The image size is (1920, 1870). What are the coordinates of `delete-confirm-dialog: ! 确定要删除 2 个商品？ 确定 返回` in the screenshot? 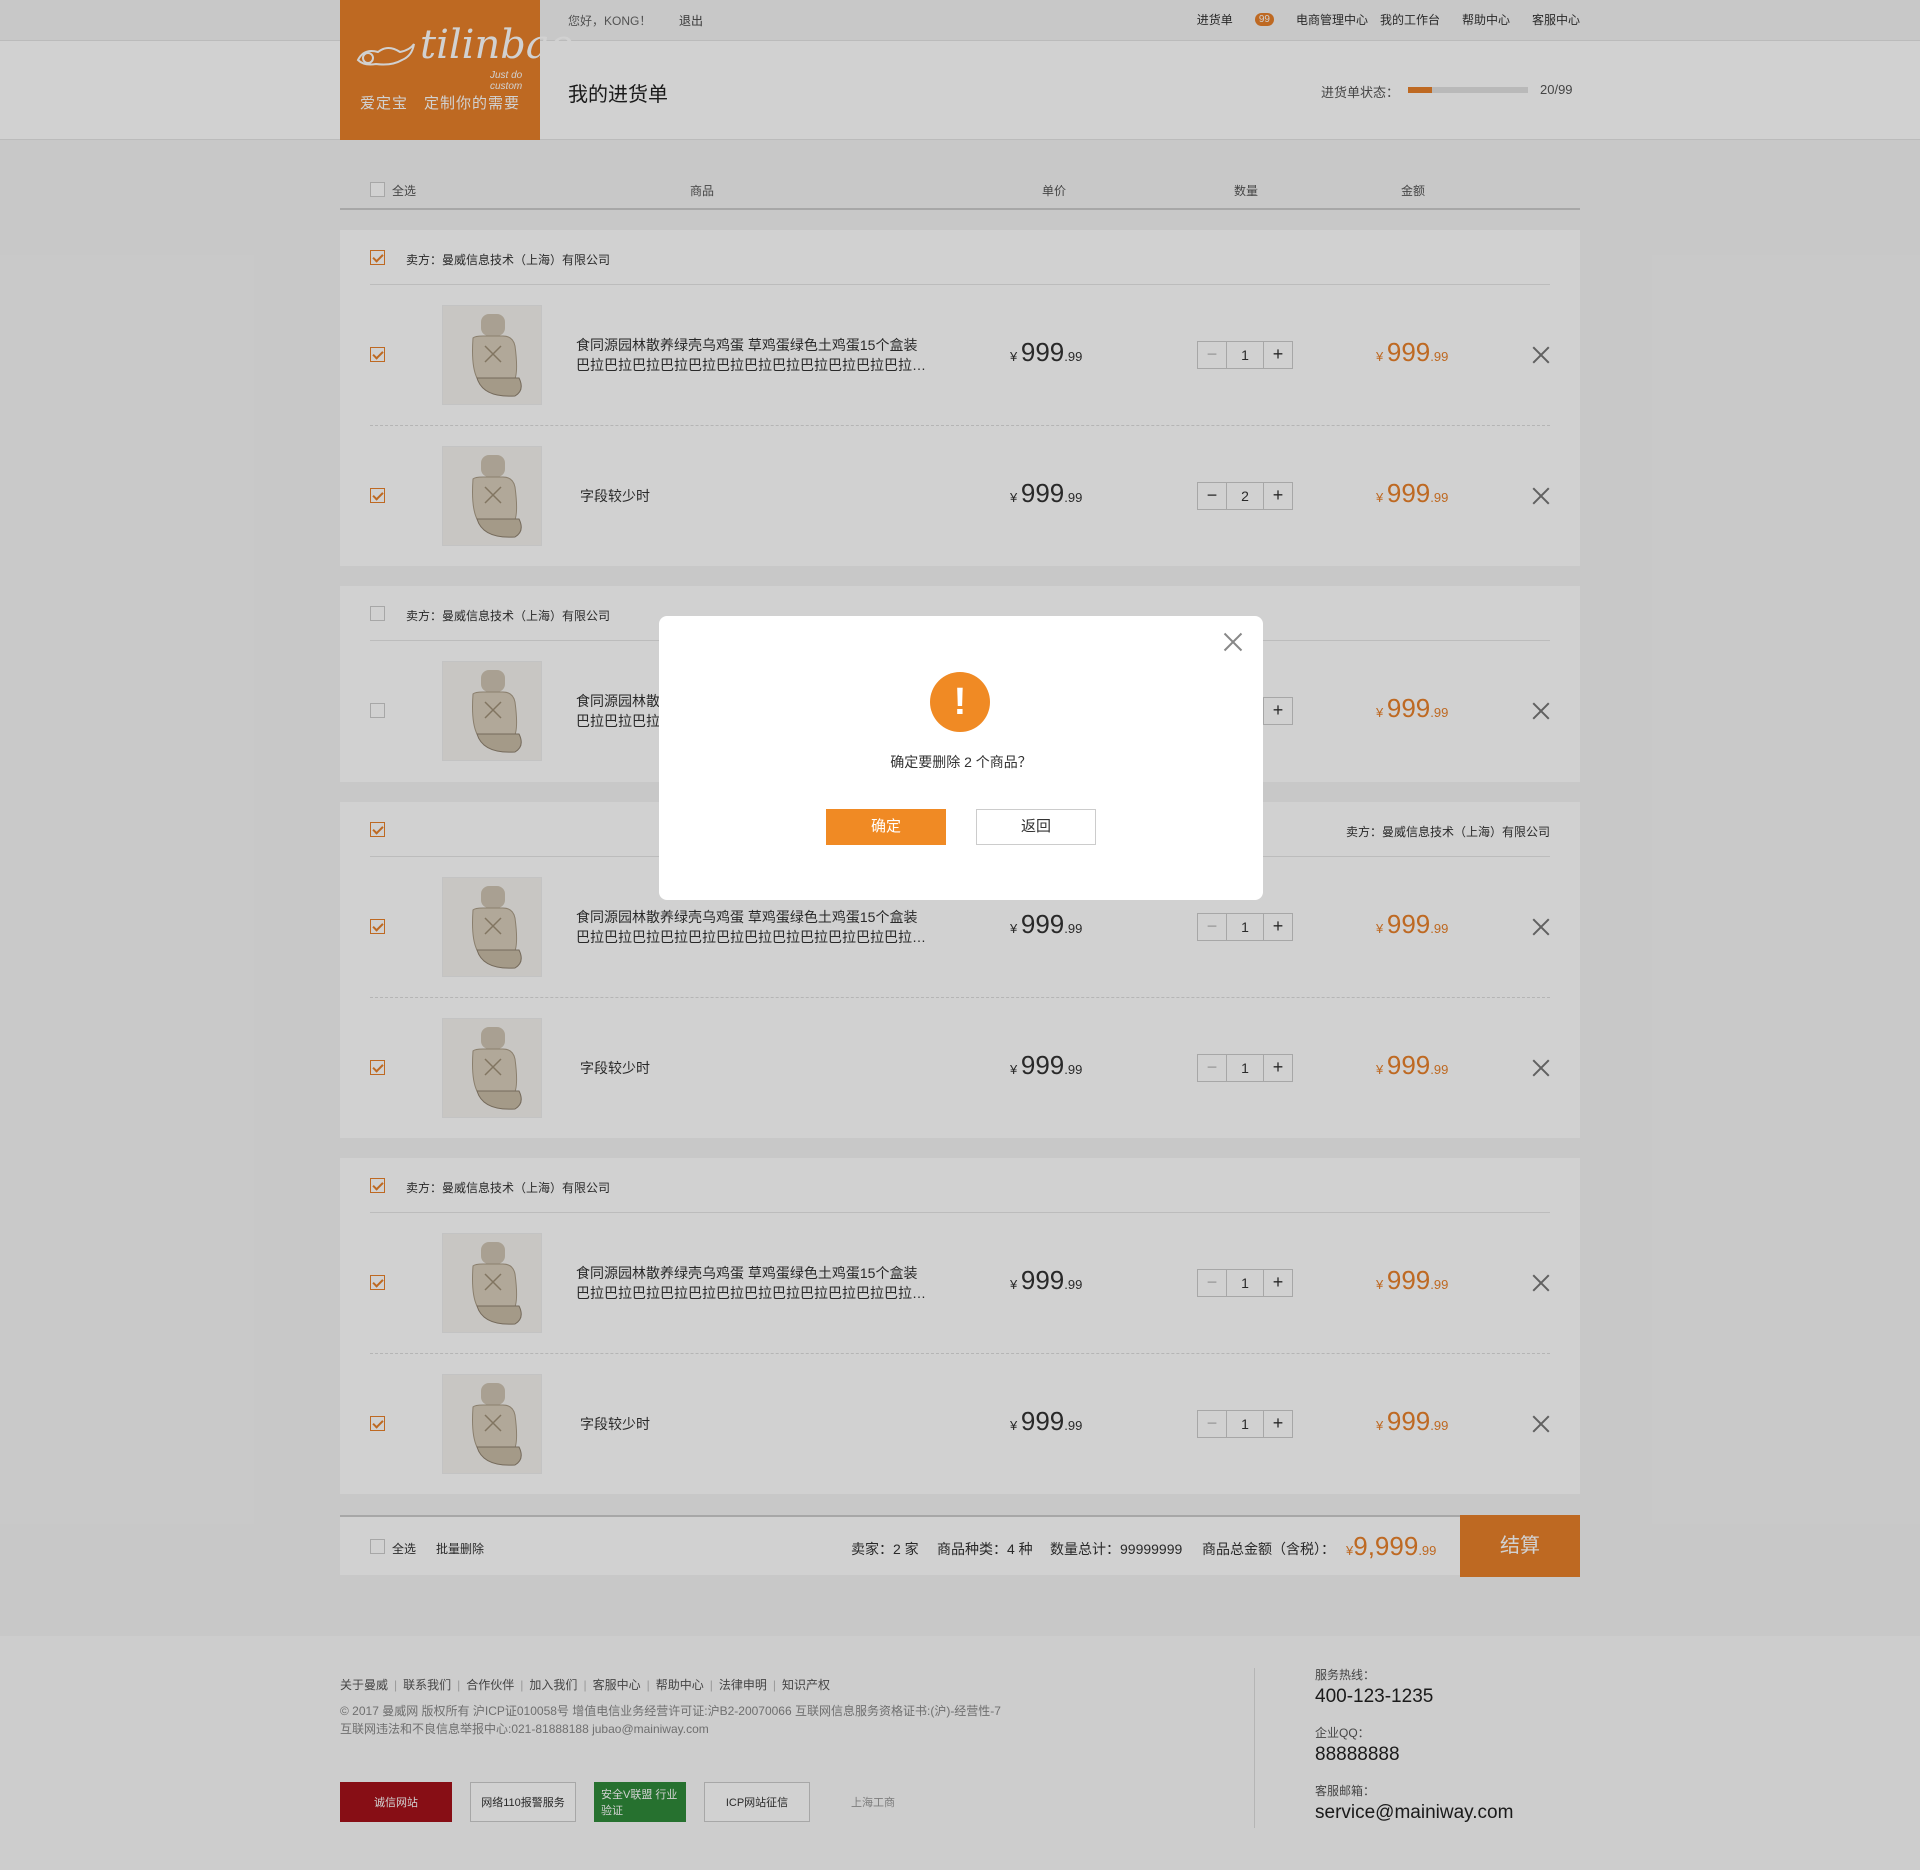 It's located at (961, 758).